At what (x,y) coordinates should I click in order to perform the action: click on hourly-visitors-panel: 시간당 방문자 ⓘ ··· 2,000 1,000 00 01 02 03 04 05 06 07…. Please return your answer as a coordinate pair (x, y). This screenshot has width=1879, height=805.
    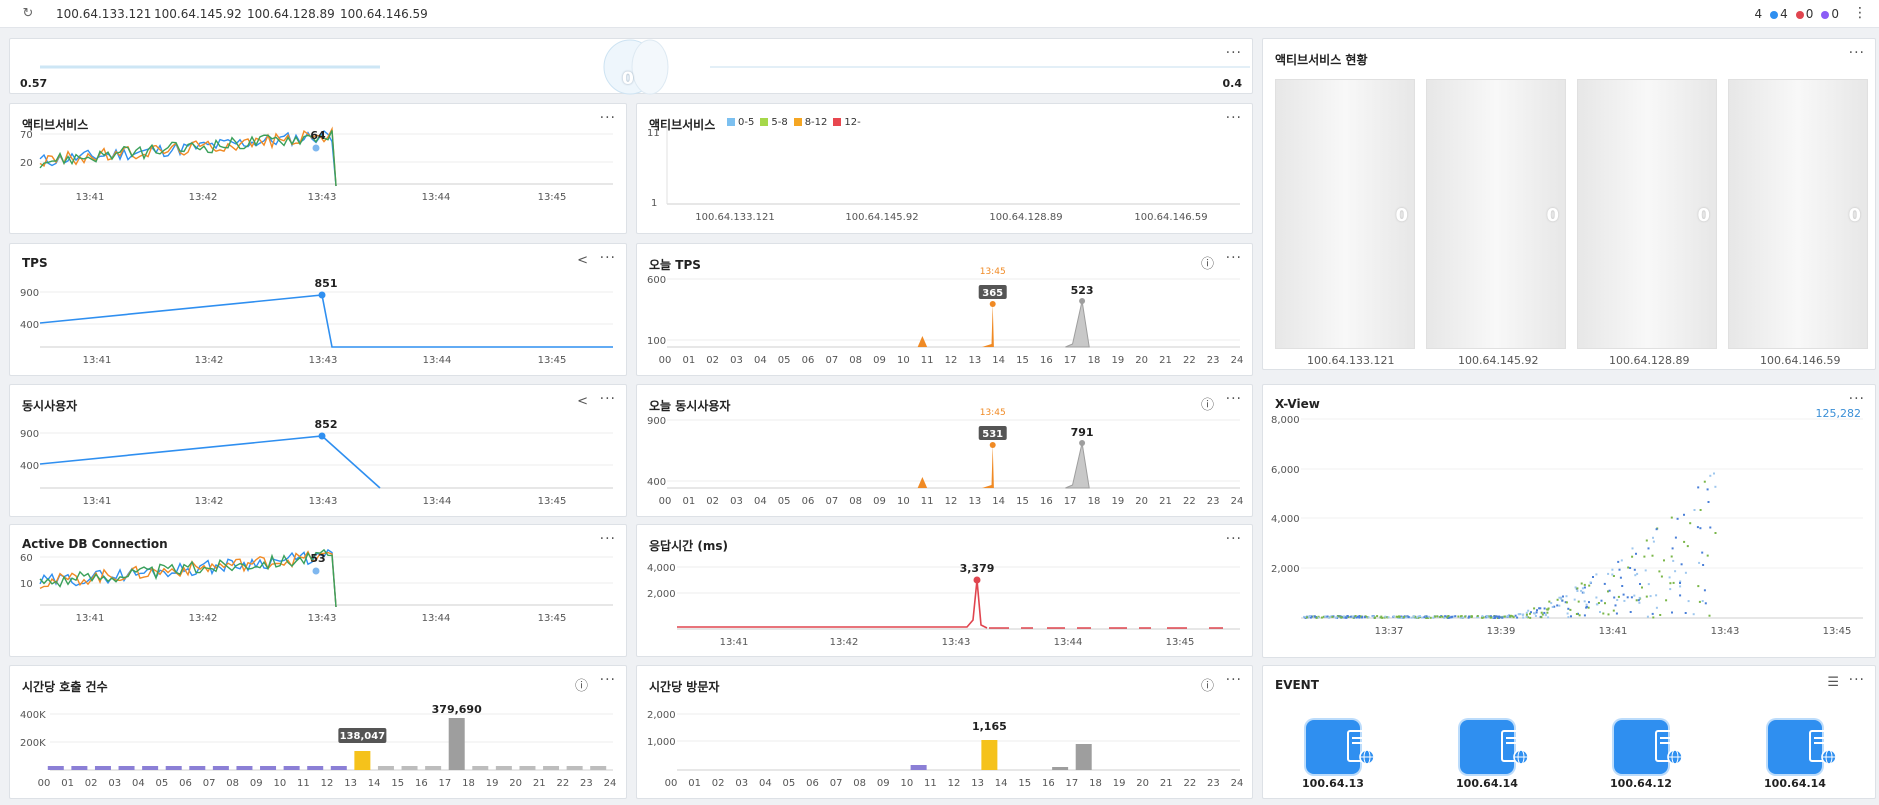
    Looking at the image, I should click on (944, 732).